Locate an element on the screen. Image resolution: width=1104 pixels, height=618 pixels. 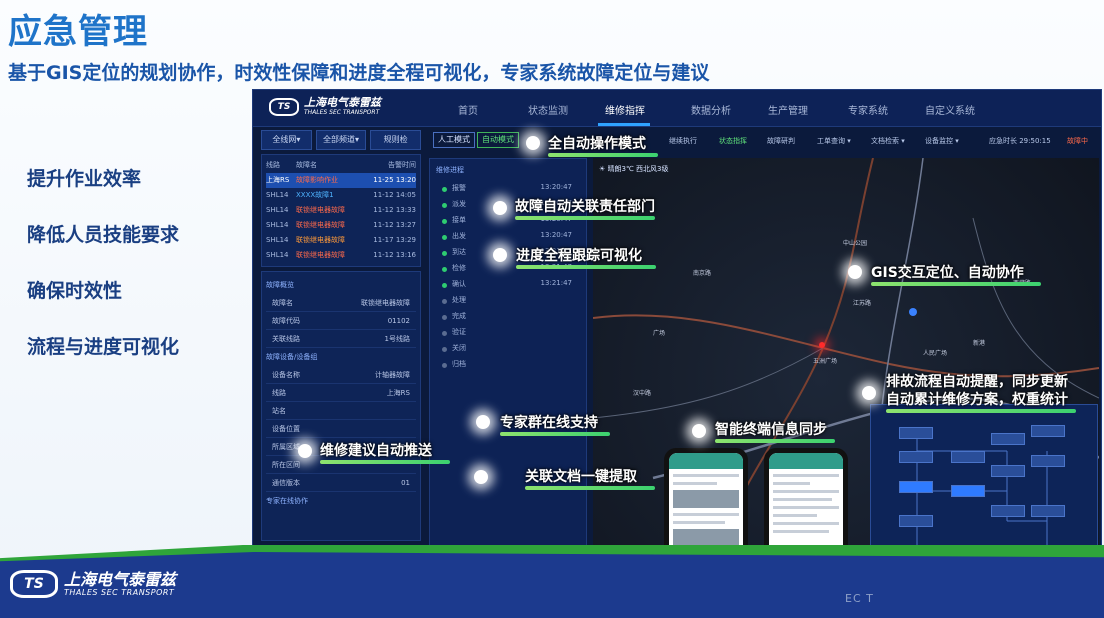
process-step: 报警 13:20:47 is located at coordinates (508, 191).